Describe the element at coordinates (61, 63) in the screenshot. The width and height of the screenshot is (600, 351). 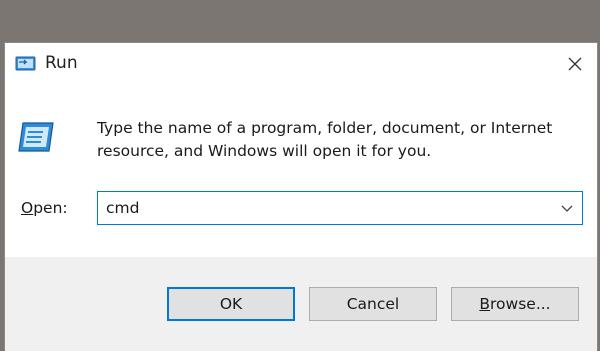
I see `window-title: Run` at that location.